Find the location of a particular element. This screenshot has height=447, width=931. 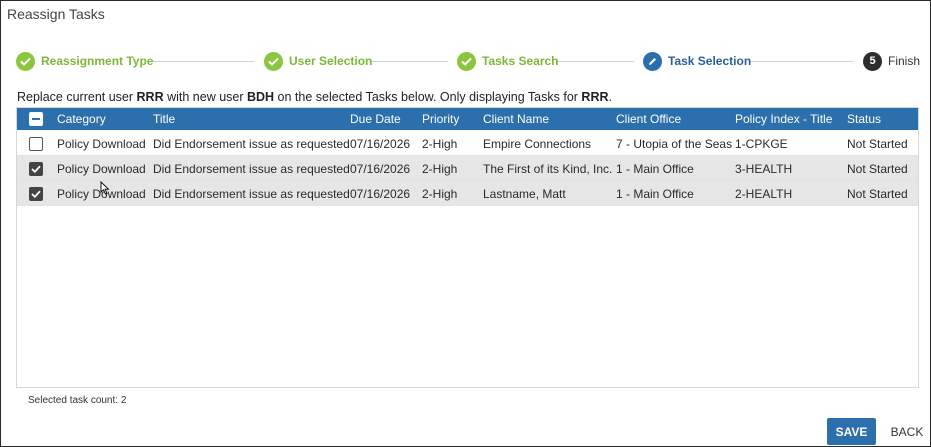

column-header-client-office: Client Office is located at coordinates (648, 119).